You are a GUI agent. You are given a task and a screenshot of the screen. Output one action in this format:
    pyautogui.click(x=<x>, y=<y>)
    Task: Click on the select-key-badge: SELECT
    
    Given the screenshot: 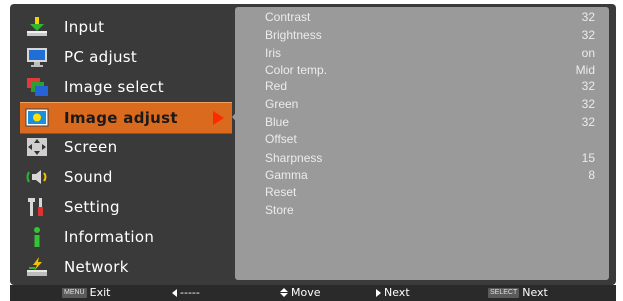 What is the action you would take?
    pyautogui.click(x=504, y=292)
    